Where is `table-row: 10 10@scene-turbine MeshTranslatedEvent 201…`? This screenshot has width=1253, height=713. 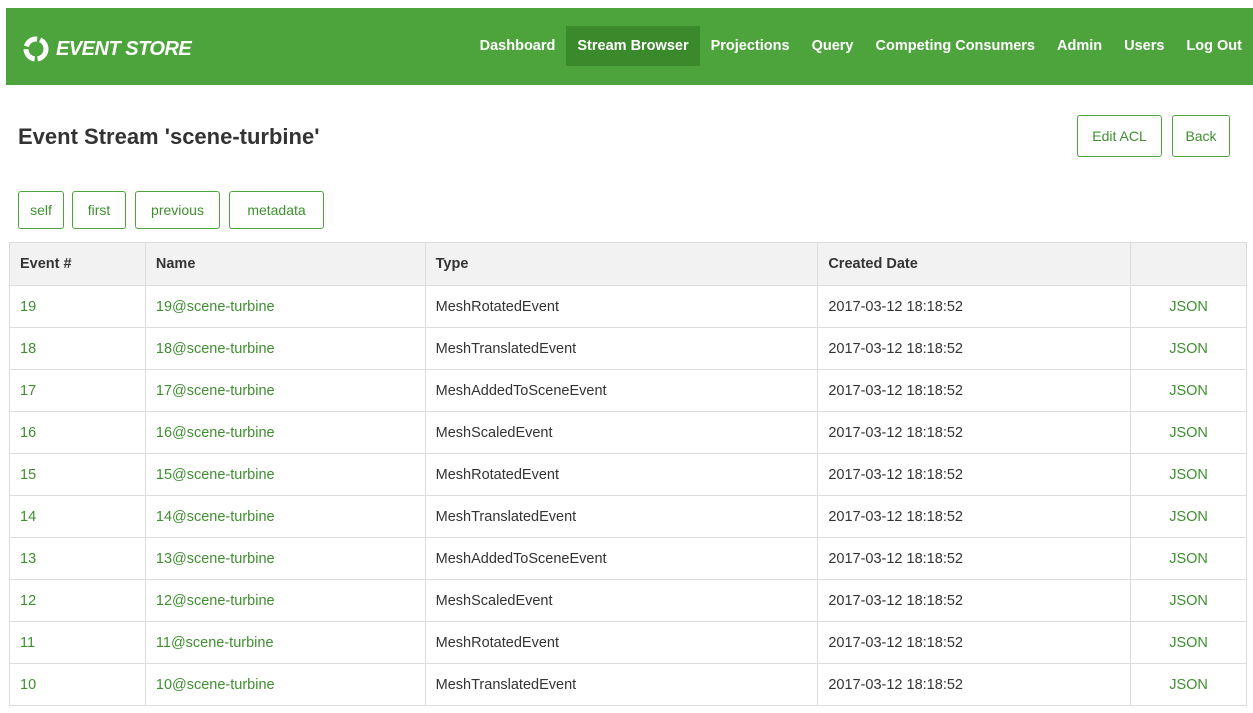
table-row: 10 10@scene-turbine MeshTranslatedEvent 201… is located at coordinates (628, 684).